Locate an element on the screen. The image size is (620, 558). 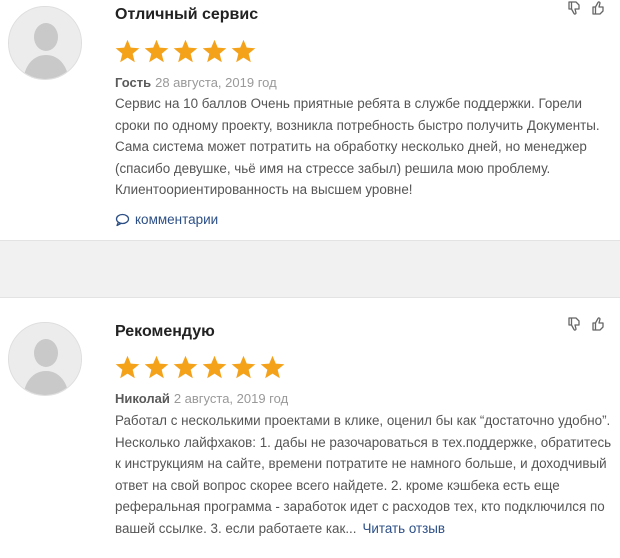
read-more-link: Читать отзыв is located at coordinates (404, 528).